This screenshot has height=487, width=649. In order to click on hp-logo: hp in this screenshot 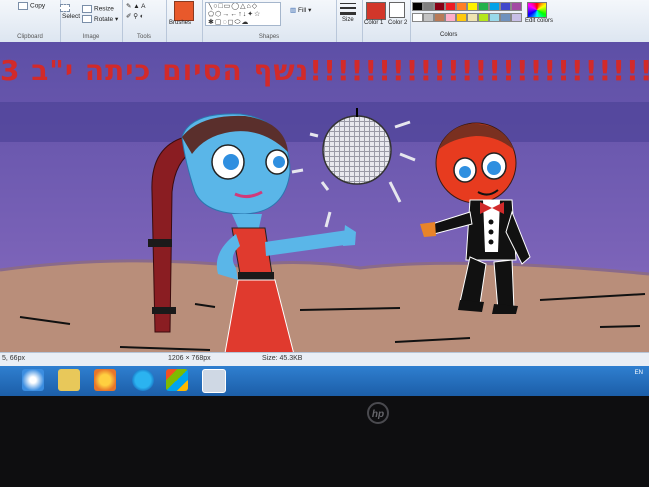, I will do `click(378, 413)`.